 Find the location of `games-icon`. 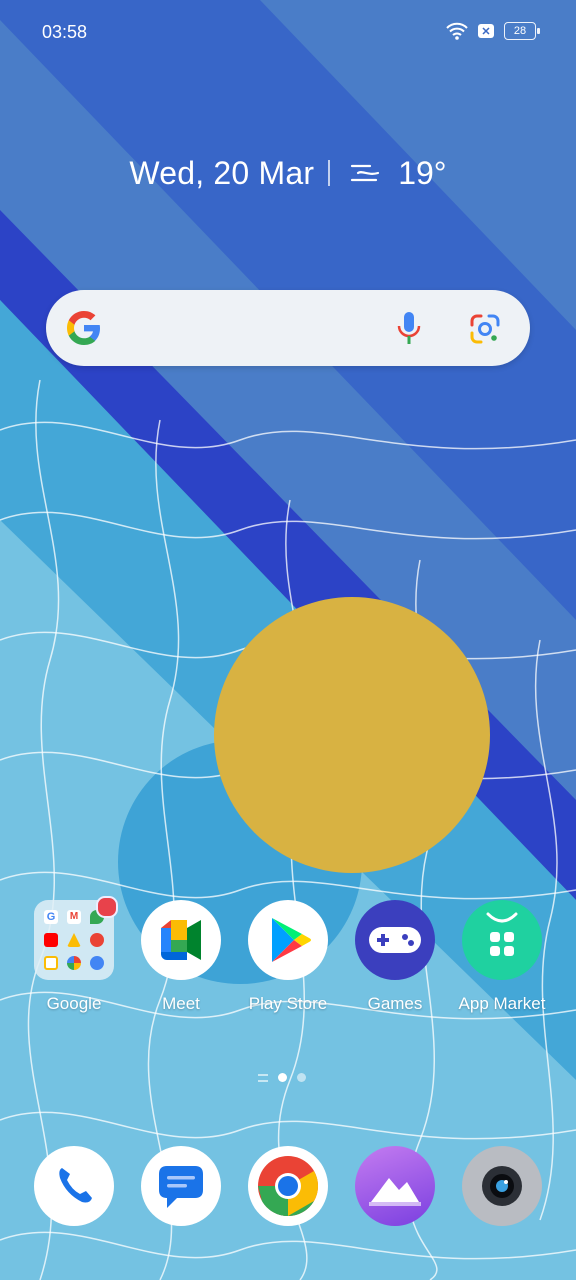

games-icon is located at coordinates (395, 940).